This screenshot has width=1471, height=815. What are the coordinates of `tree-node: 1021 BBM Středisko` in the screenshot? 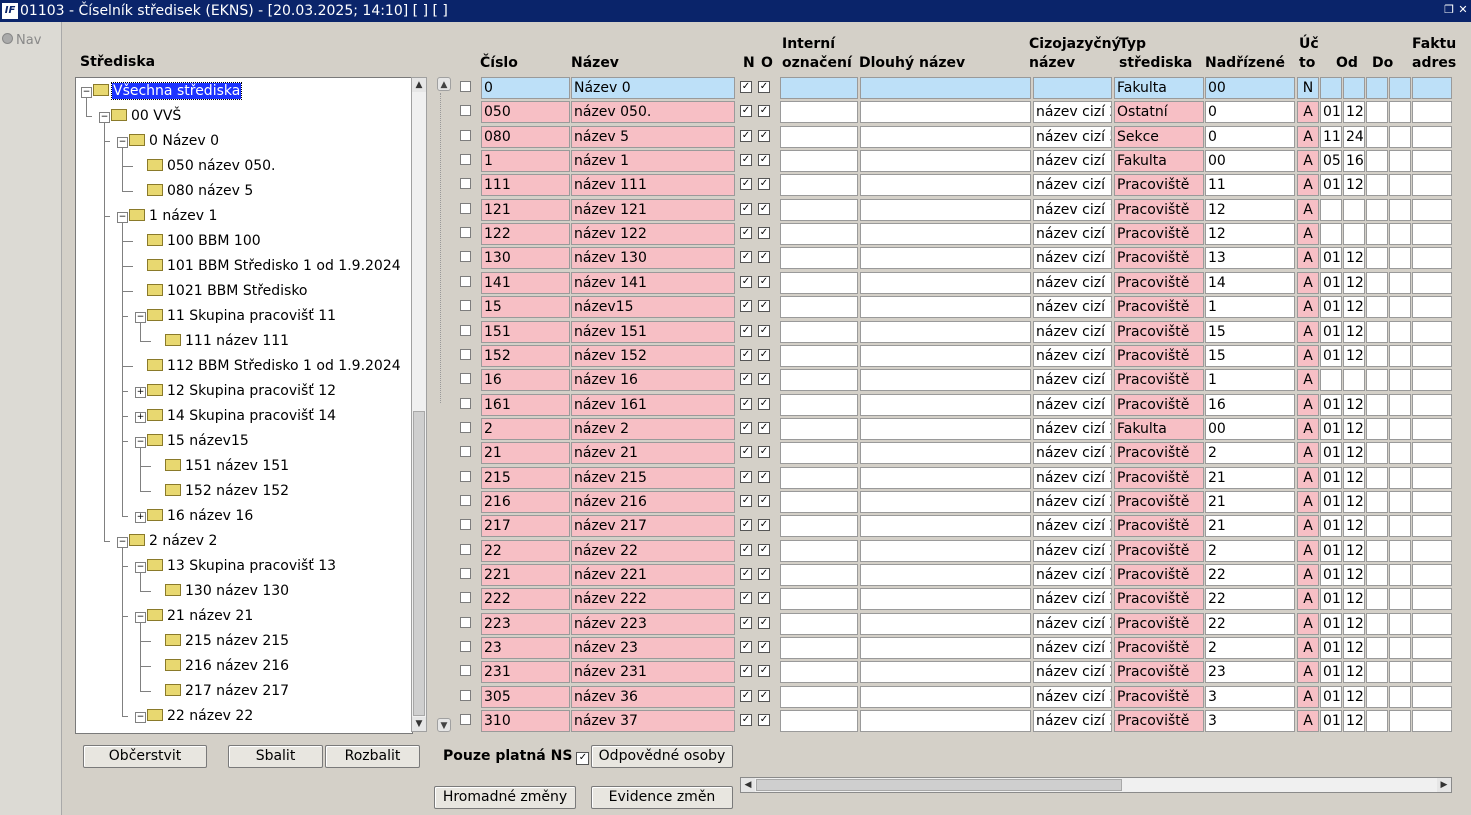 It's located at (228, 291).